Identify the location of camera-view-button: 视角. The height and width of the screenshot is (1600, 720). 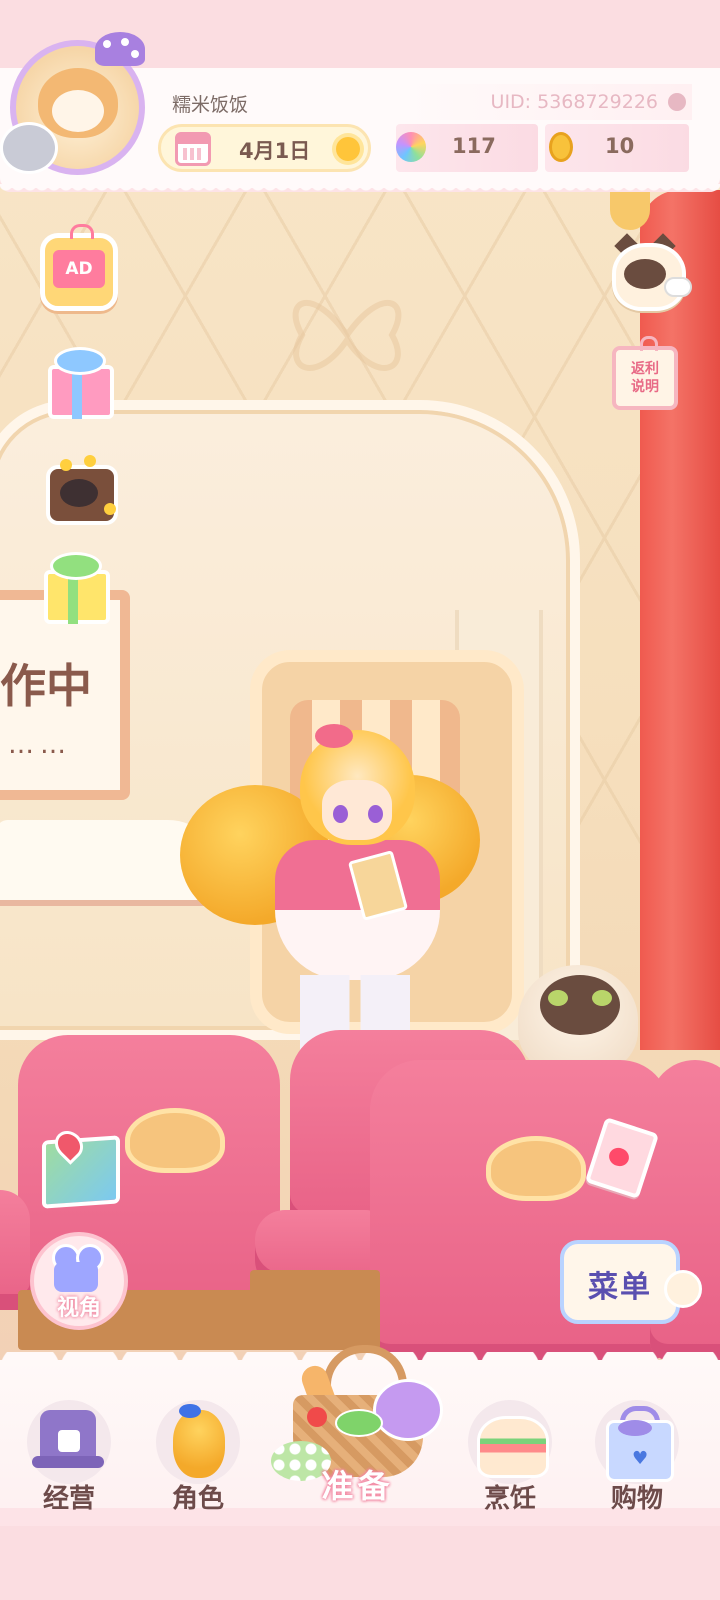
(79, 1281).